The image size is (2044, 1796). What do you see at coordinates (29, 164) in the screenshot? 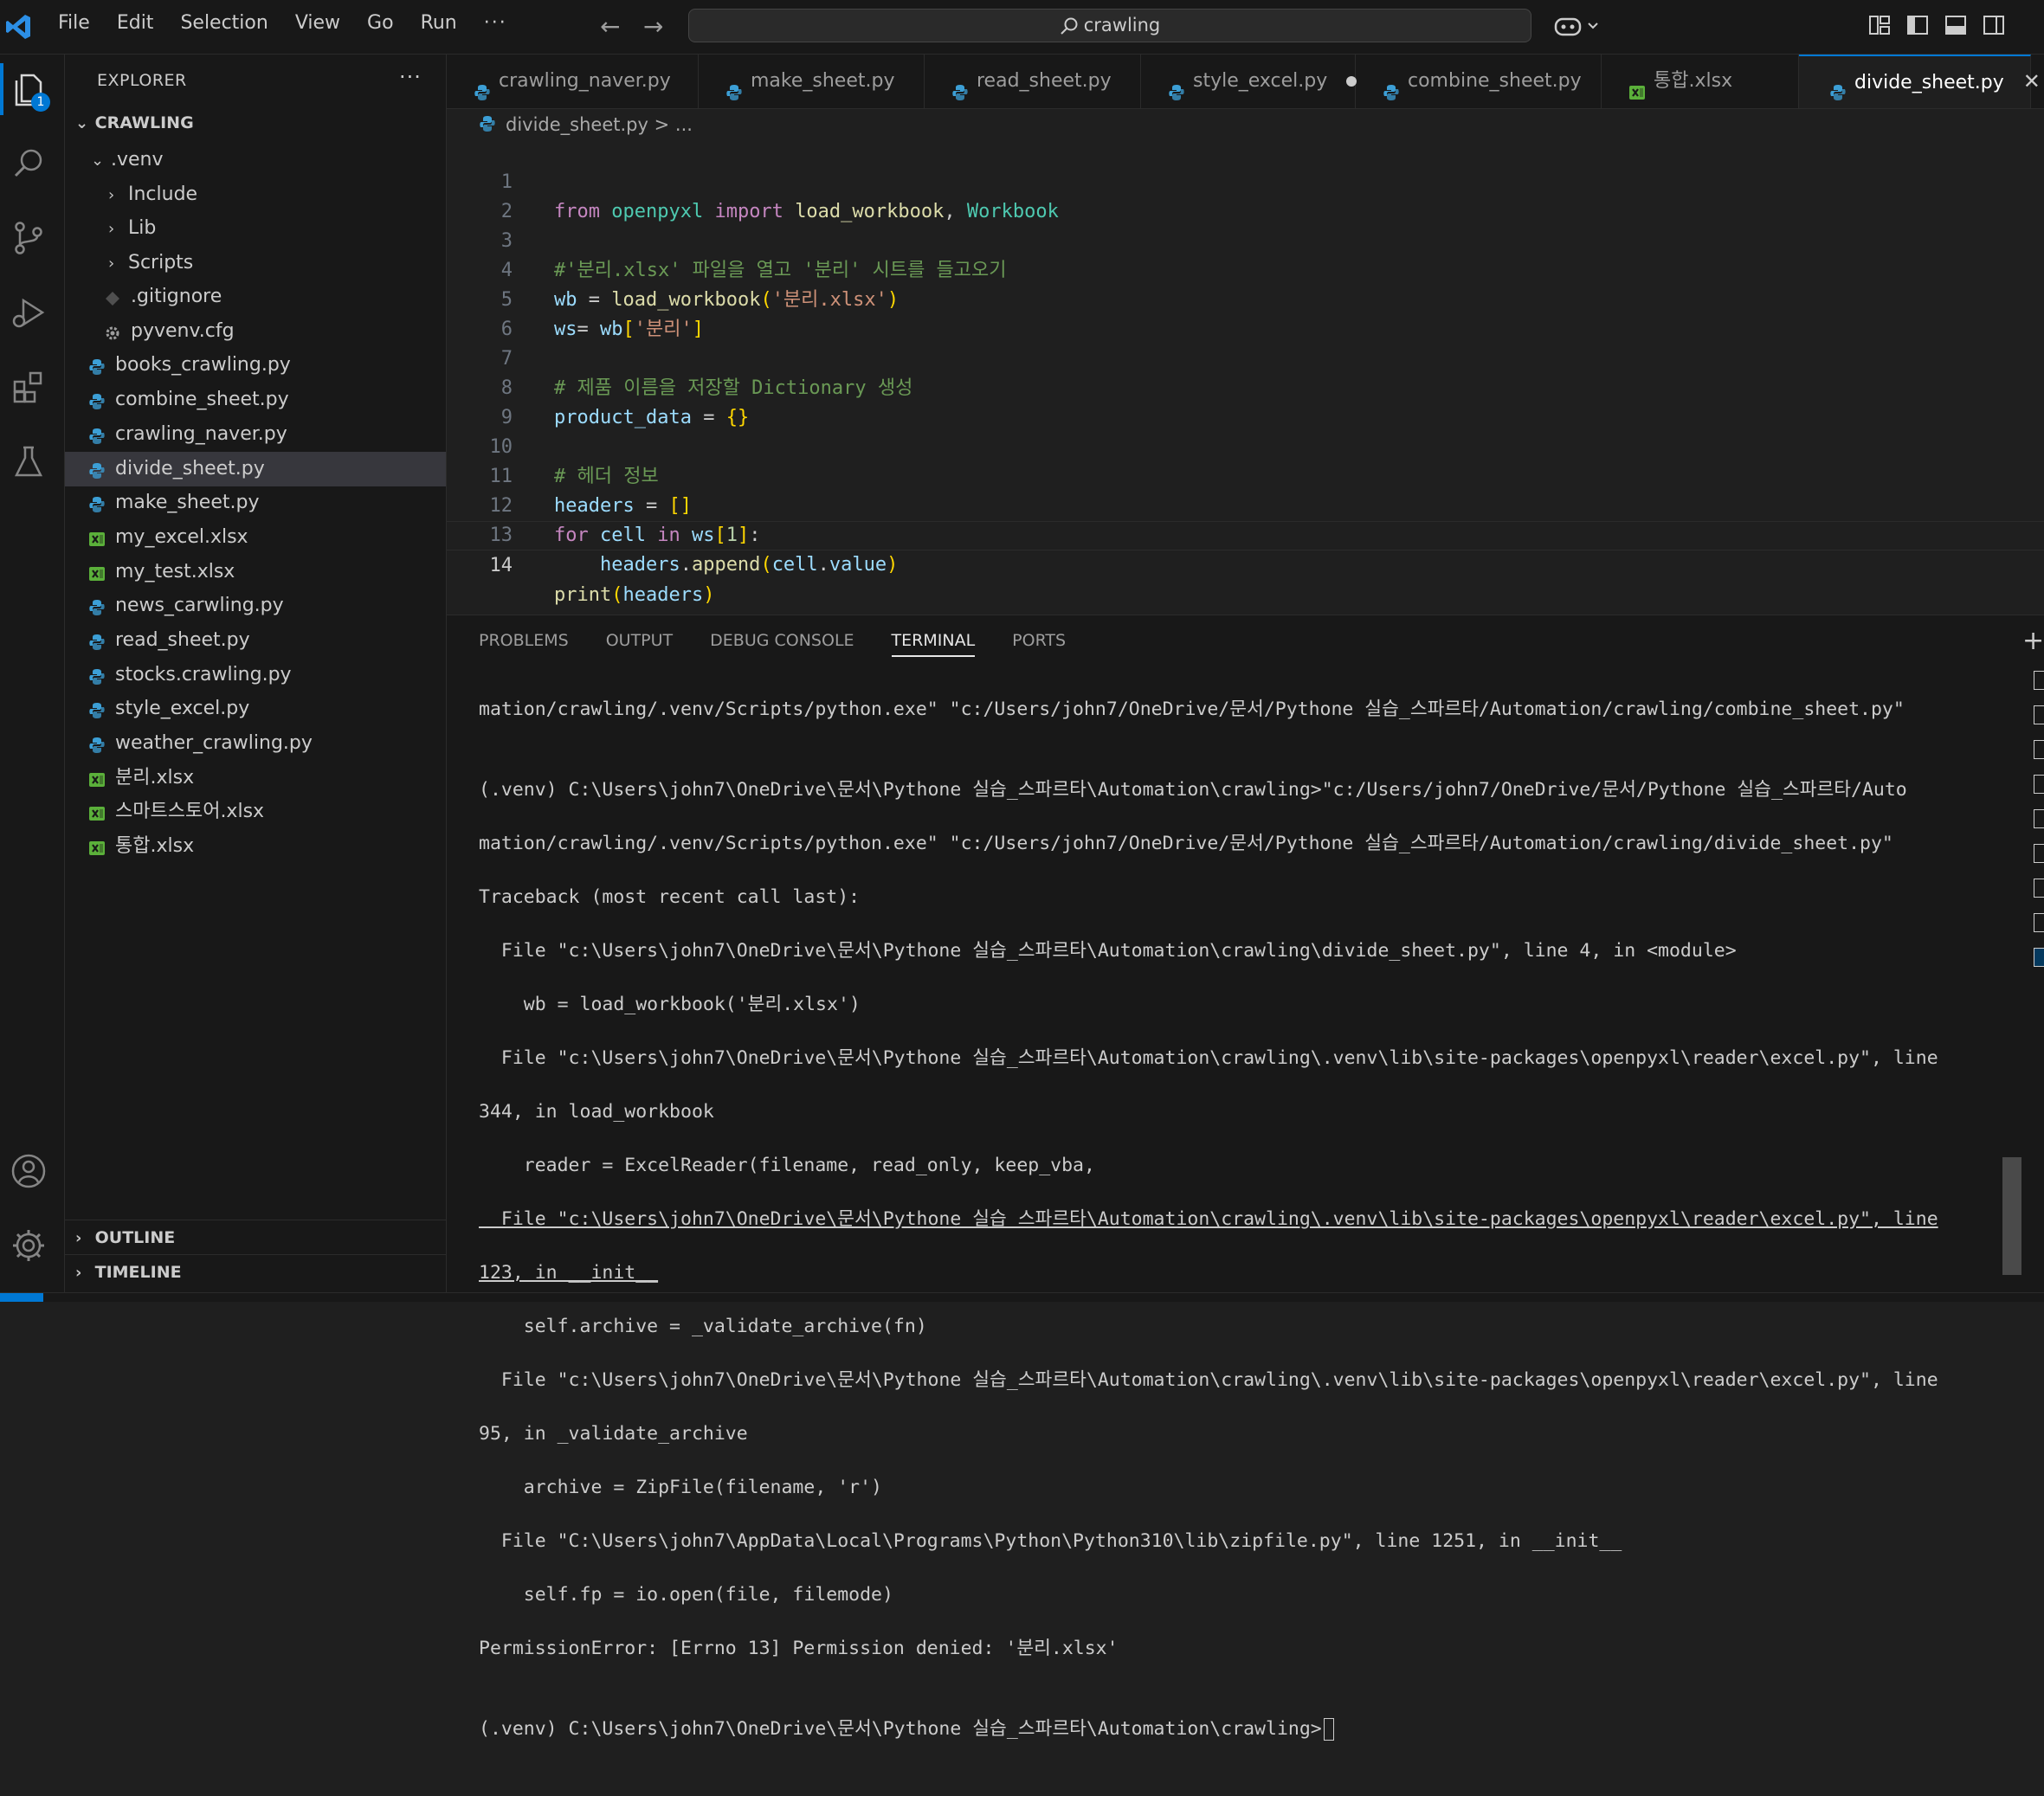
I see `search-icon` at bounding box center [29, 164].